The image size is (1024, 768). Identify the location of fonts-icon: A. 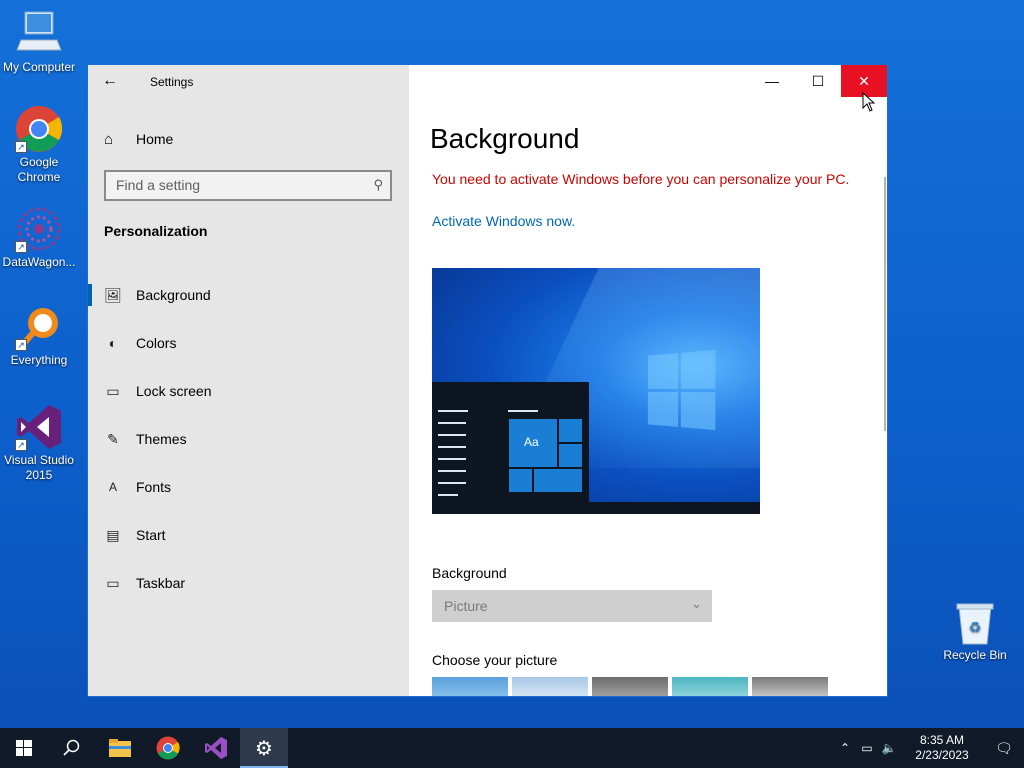
(112, 487).